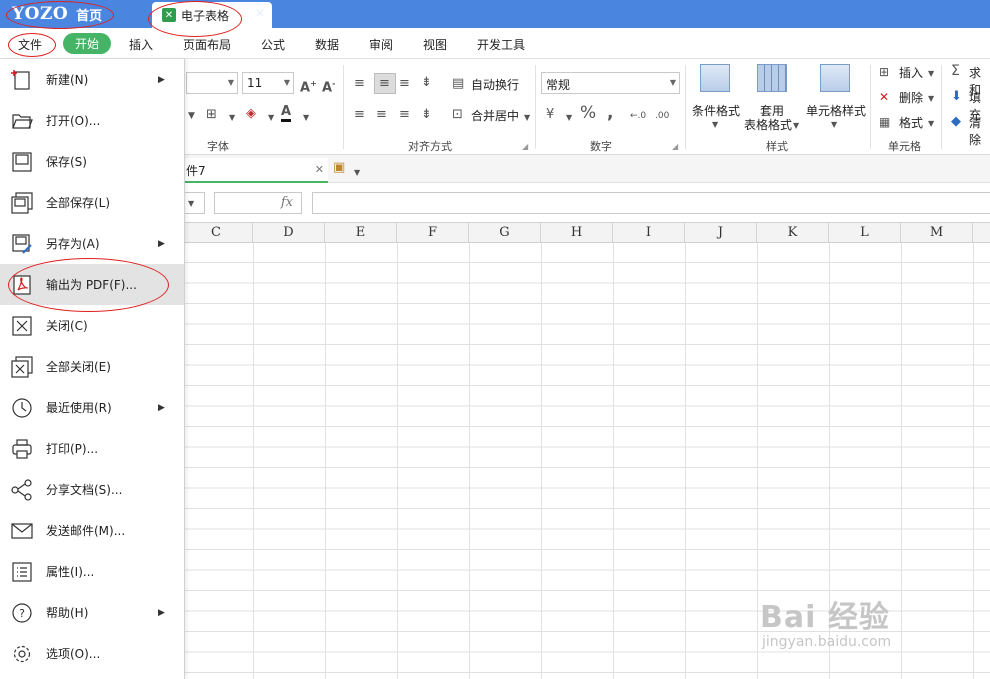 Image resolution: width=990 pixels, height=679 pixels. What do you see at coordinates (92, 612) in the screenshot?
I see `file-menu-help: ? 帮助(H) ▶` at bounding box center [92, 612].